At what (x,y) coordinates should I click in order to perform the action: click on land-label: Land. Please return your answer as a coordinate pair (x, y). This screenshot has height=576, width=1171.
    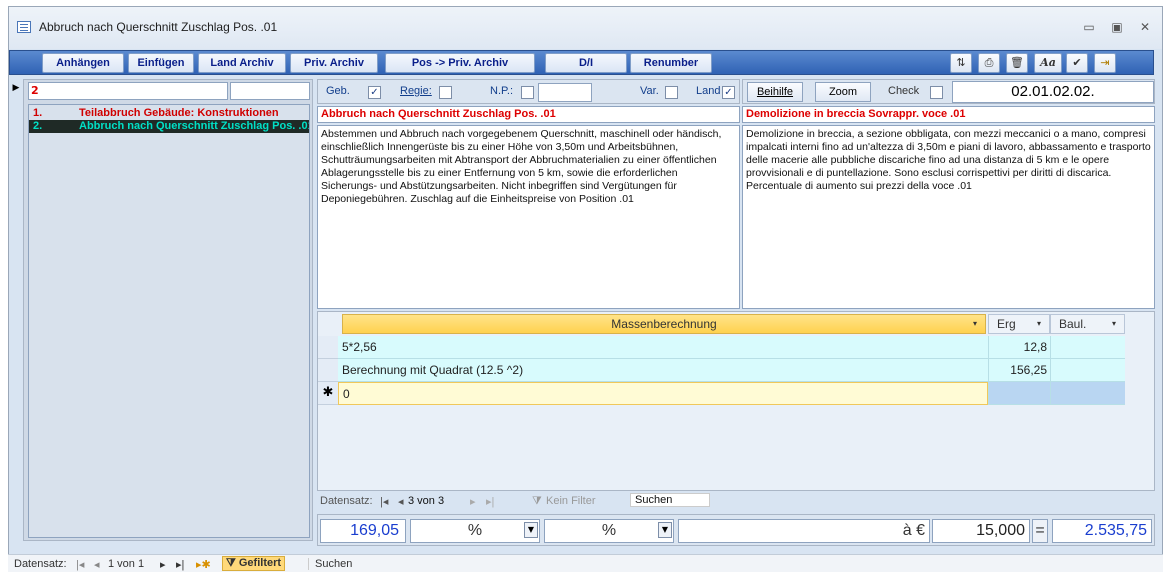
    Looking at the image, I should click on (708, 91).